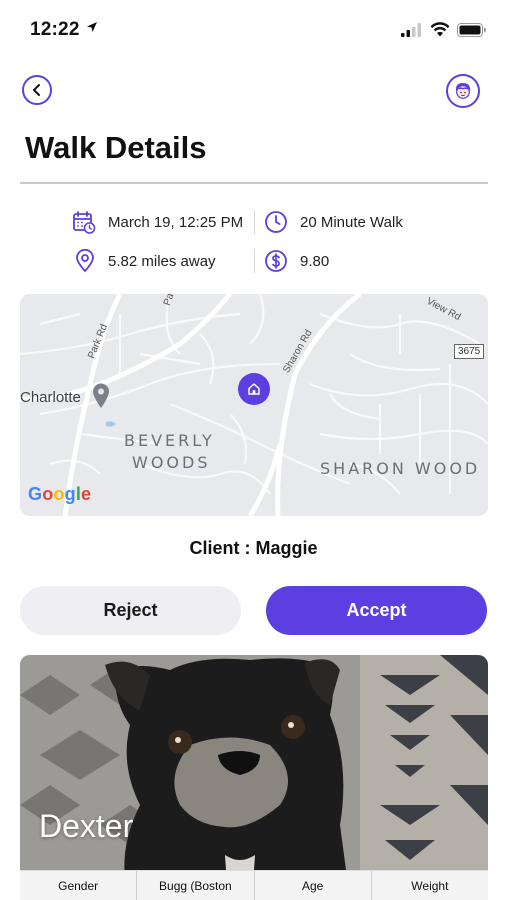 The width and height of the screenshot is (507, 900). What do you see at coordinates (471, 29) in the screenshot?
I see `battery-icon` at bounding box center [471, 29].